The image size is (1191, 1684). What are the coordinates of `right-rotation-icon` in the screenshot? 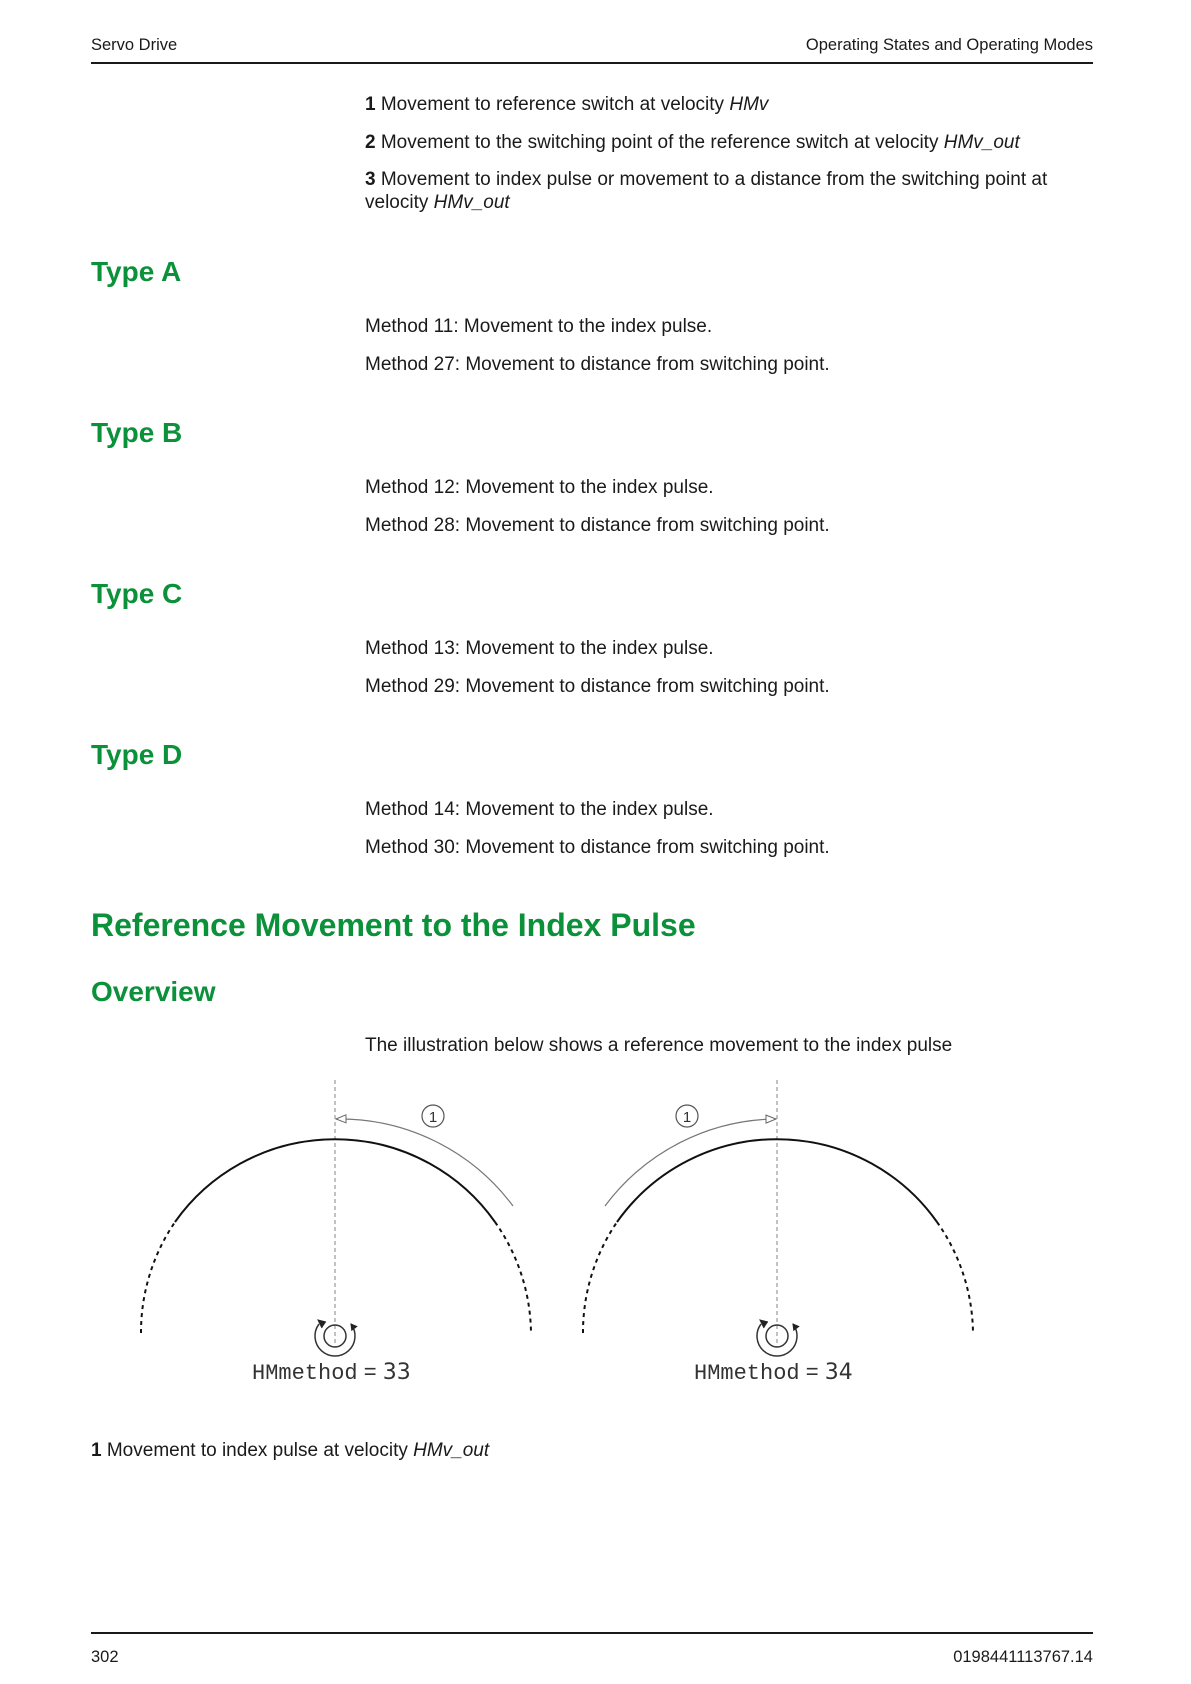 It's located at (778, 1338).